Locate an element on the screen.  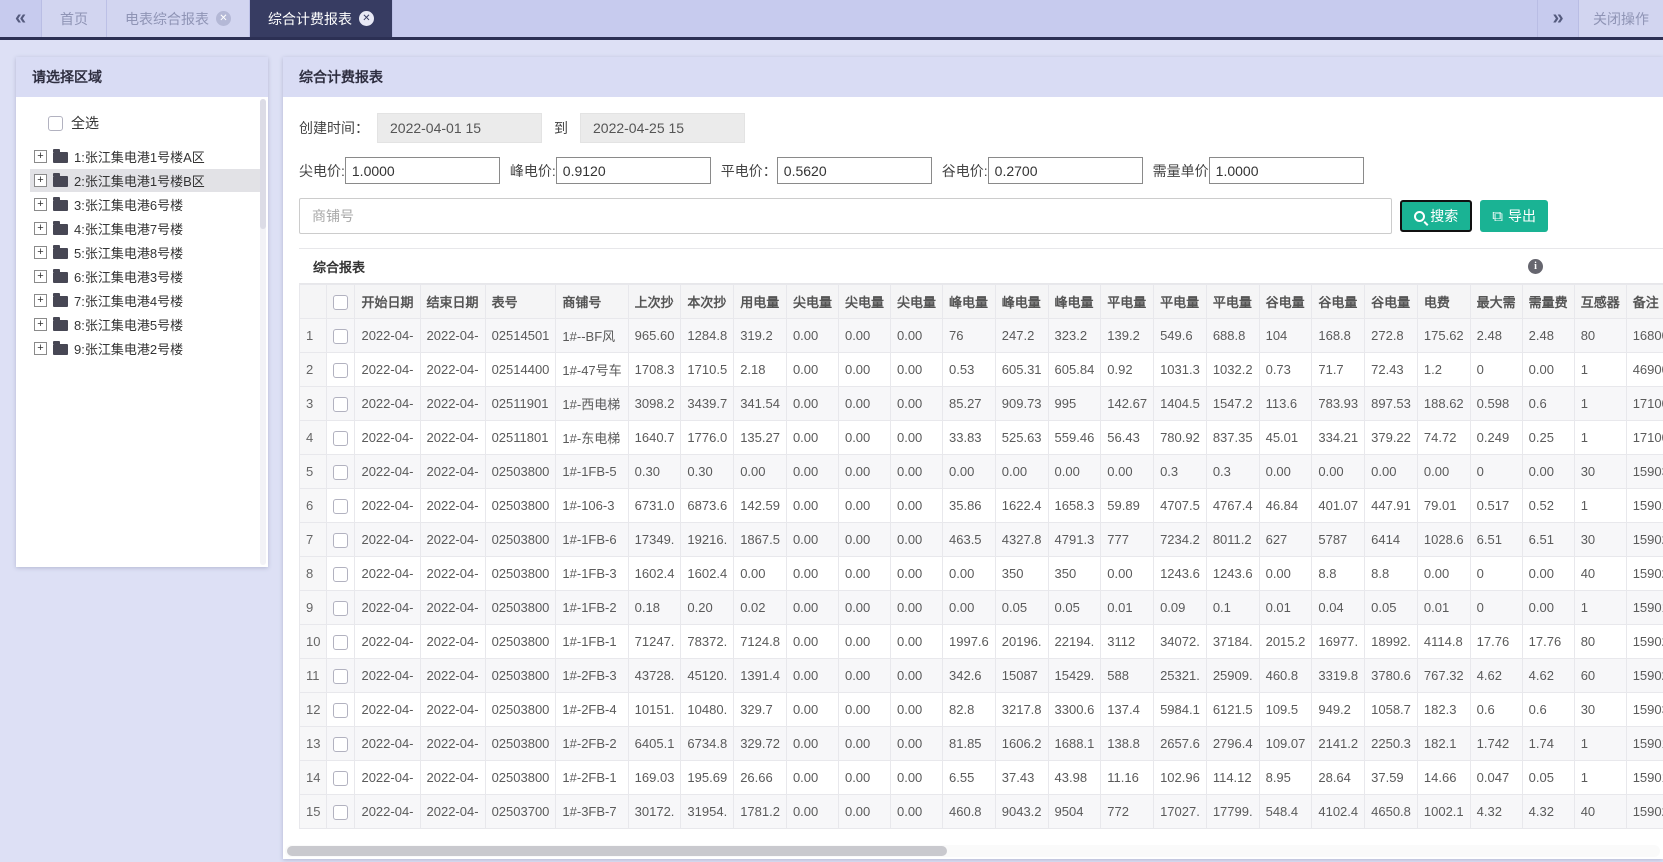
peak-price-input is located at coordinates (633, 170).